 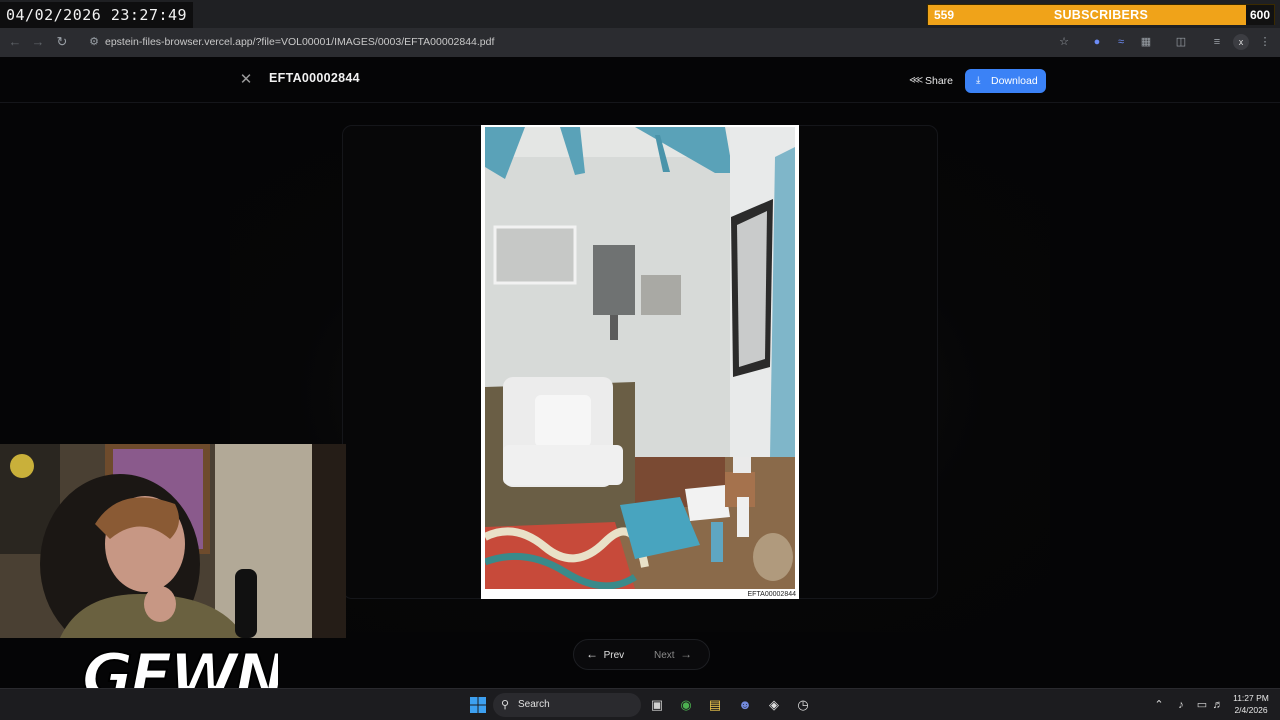 I want to click on share-label: Share, so click(x=939, y=81).